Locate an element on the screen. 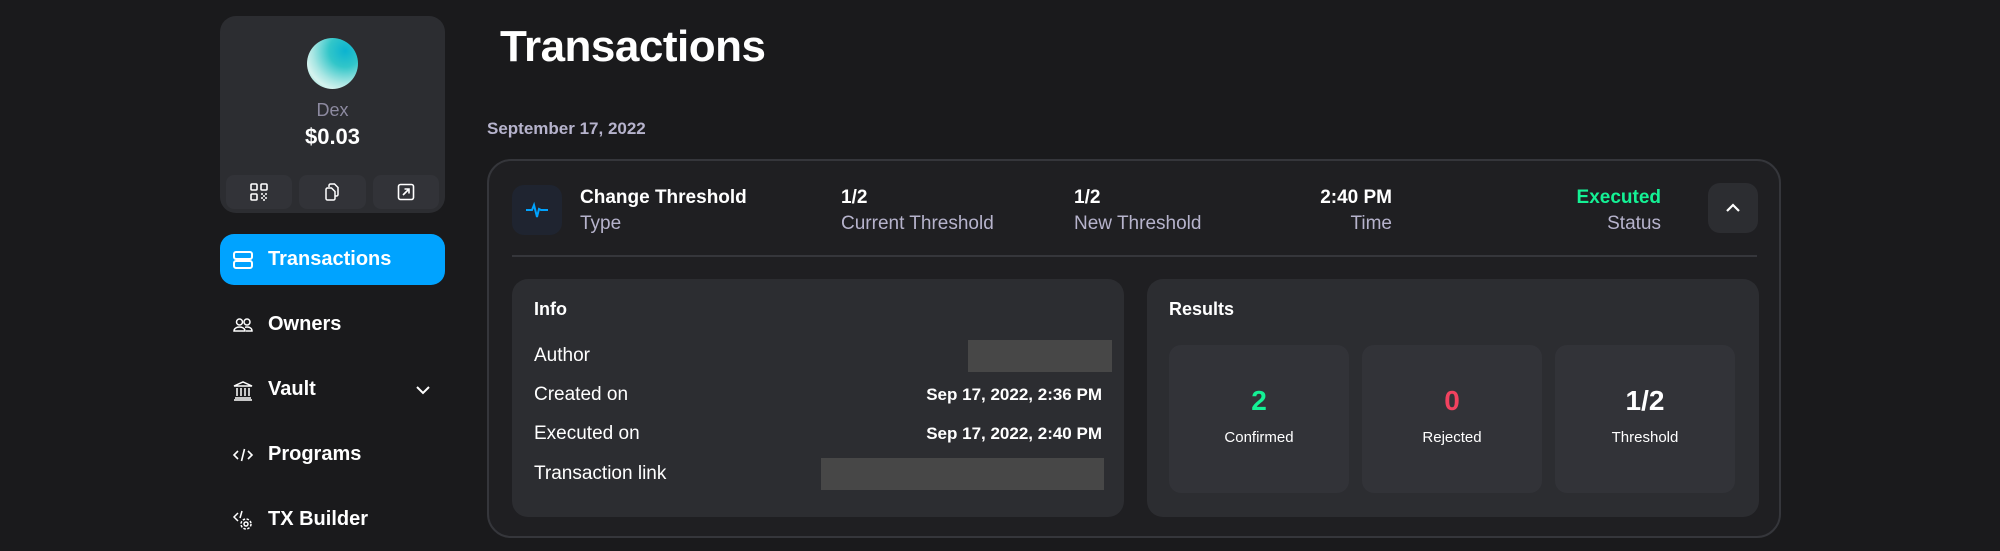 The width and height of the screenshot is (2000, 551). sidebar-item-label: Transactions is located at coordinates (330, 259).